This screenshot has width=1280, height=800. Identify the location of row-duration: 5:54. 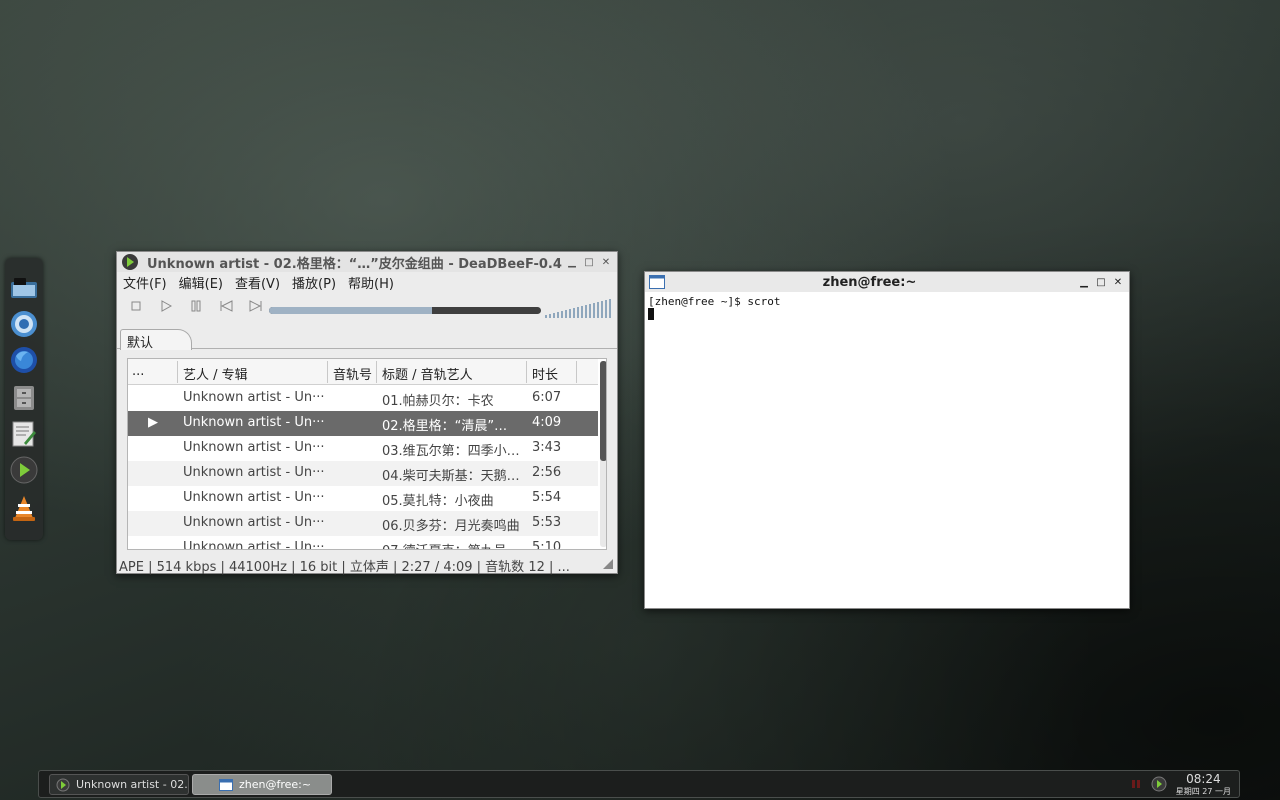
(547, 497).